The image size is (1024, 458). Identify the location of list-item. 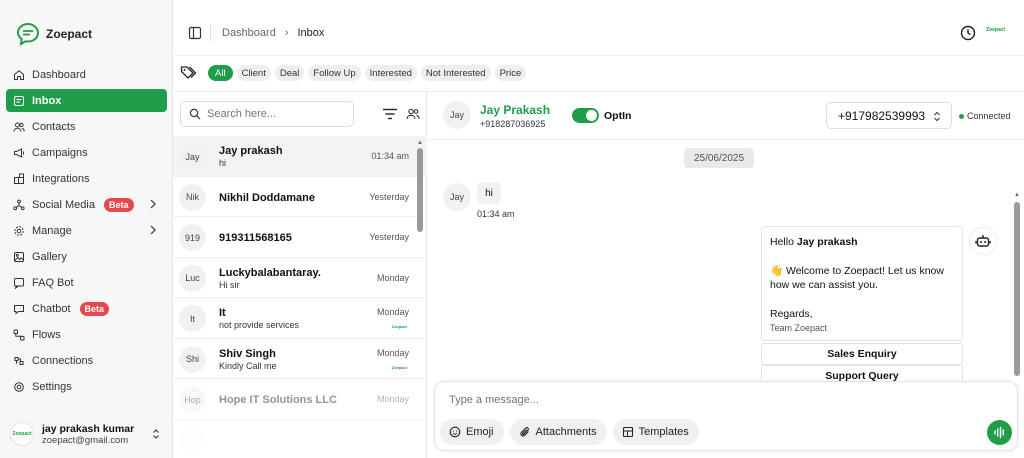
(300, 439).